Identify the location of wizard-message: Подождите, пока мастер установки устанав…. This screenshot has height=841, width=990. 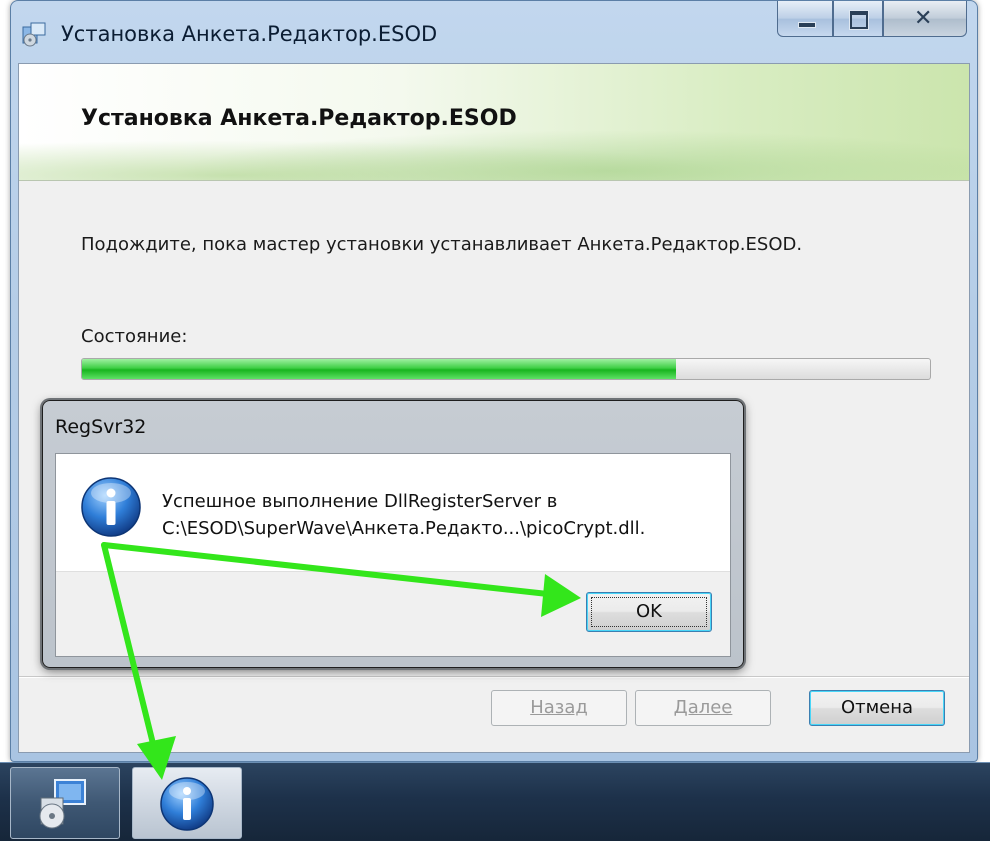
(442, 244).